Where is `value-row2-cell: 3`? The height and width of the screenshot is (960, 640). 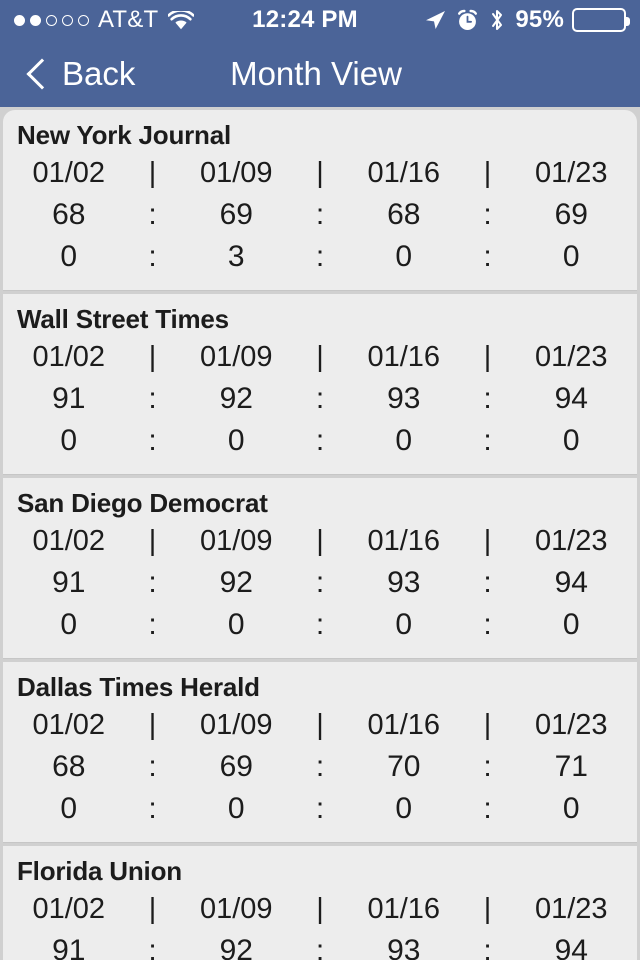
value-row2-cell: 3 is located at coordinates (236, 256).